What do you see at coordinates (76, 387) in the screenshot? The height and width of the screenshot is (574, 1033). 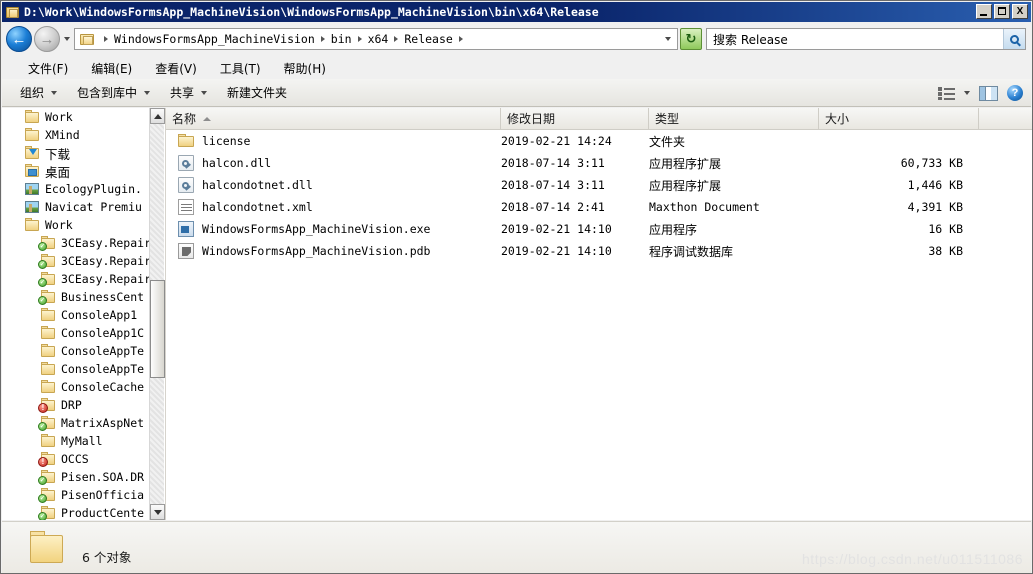 I see `sidebar-item-15: ConsoleCache` at bounding box center [76, 387].